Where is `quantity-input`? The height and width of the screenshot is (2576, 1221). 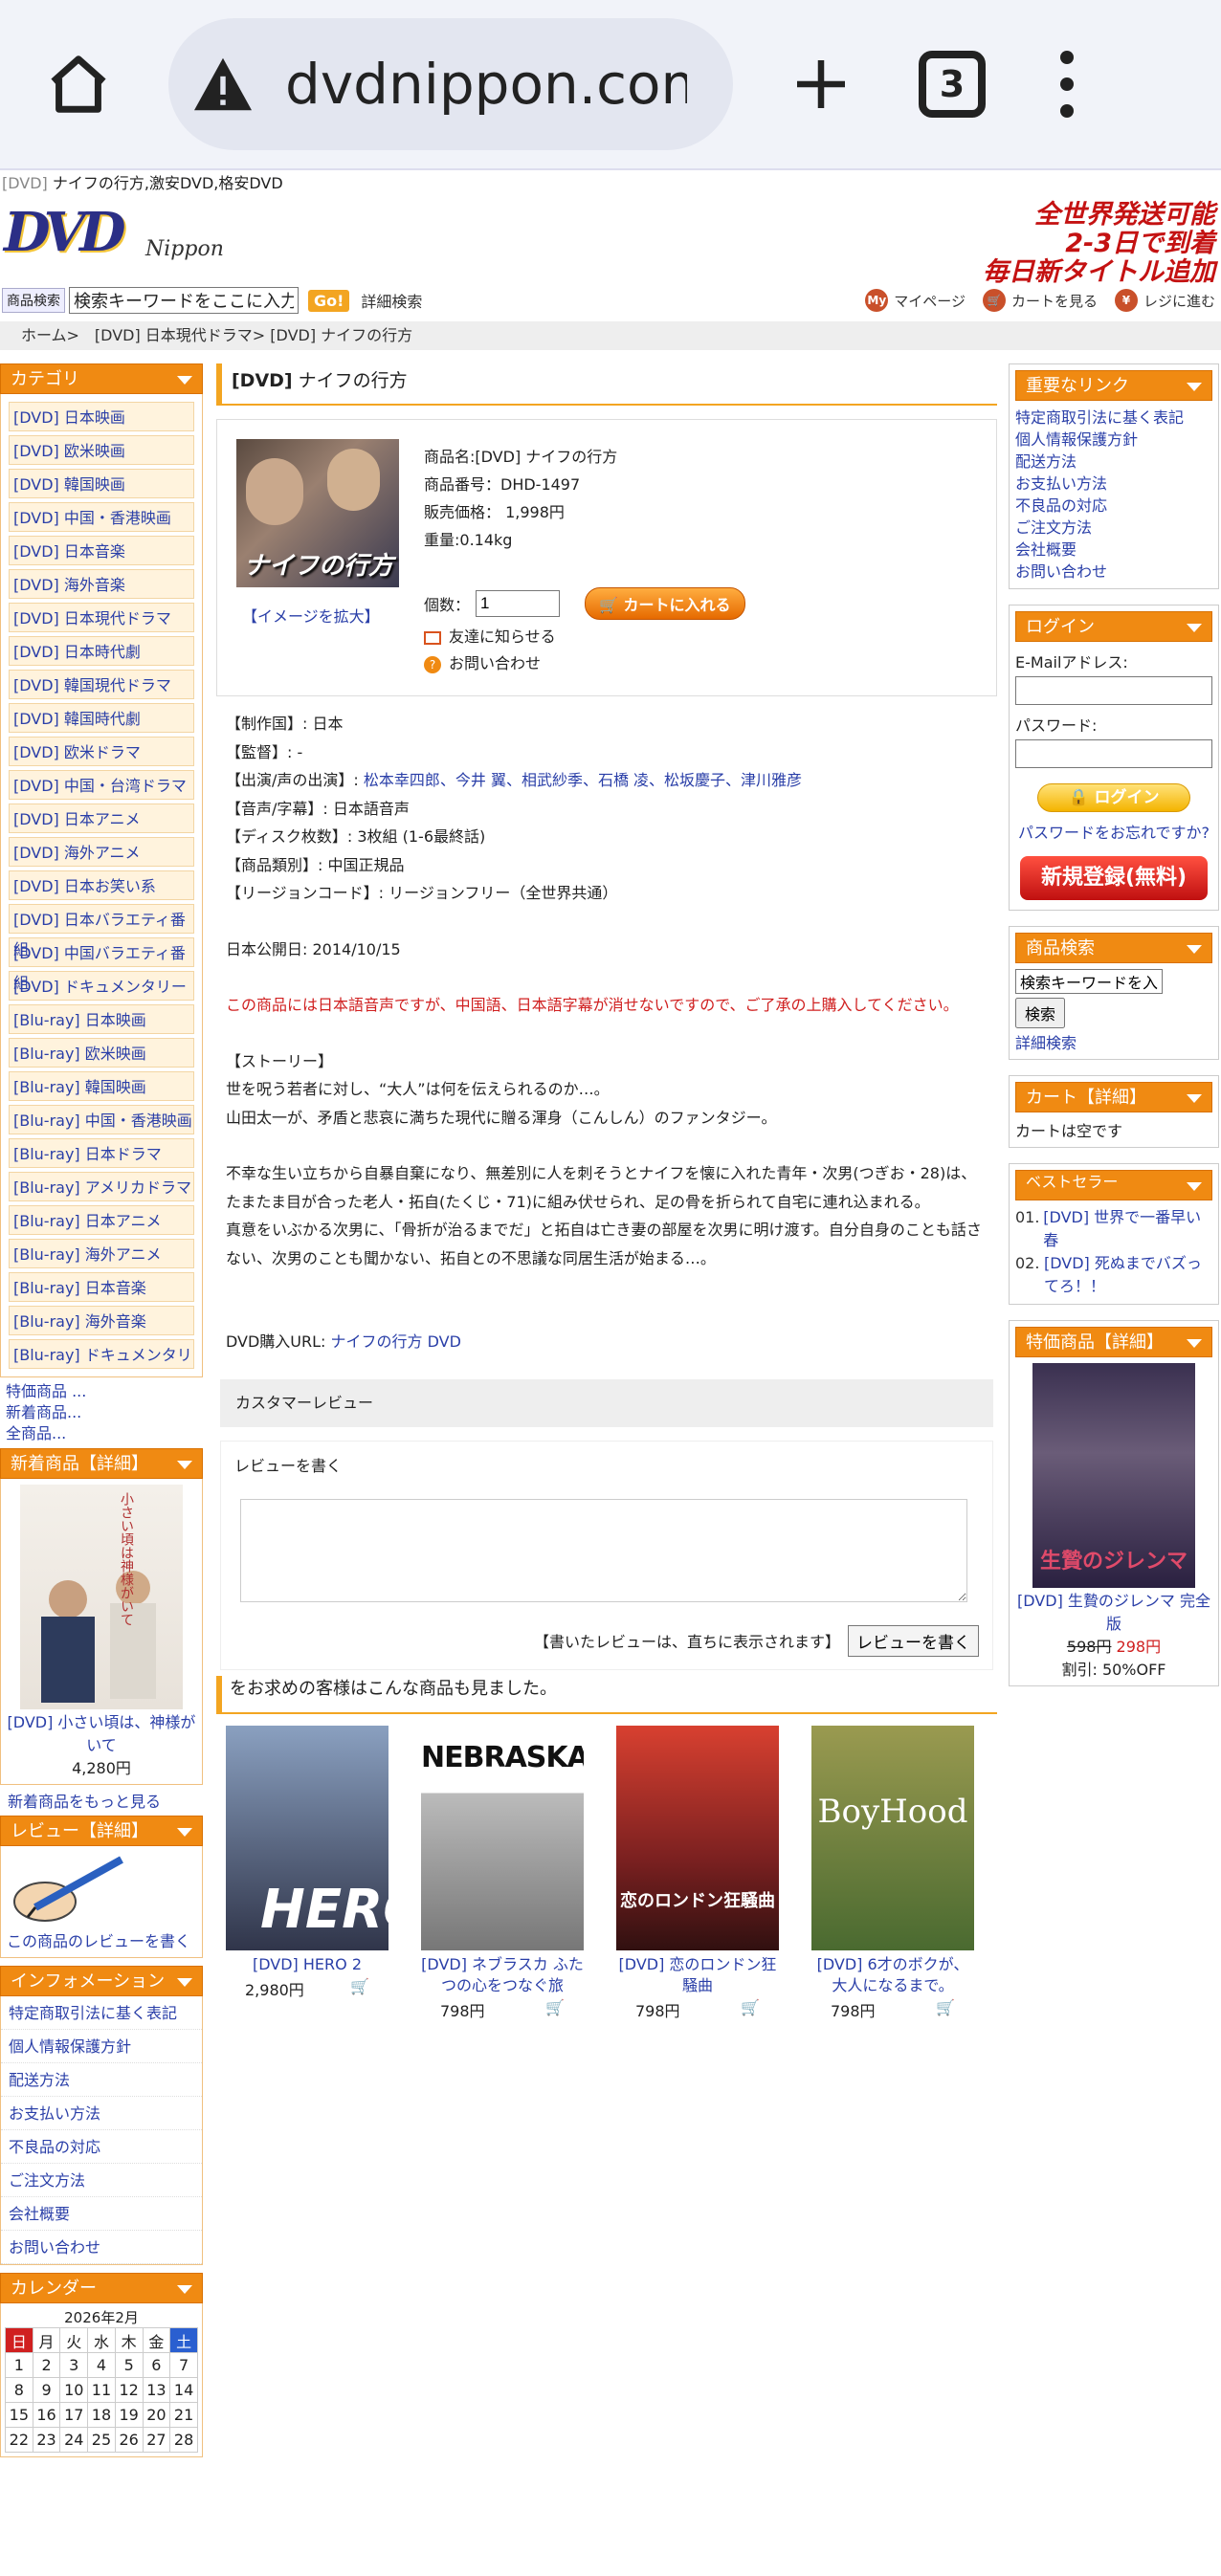 quantity-input is located at coordinates (518, 604).